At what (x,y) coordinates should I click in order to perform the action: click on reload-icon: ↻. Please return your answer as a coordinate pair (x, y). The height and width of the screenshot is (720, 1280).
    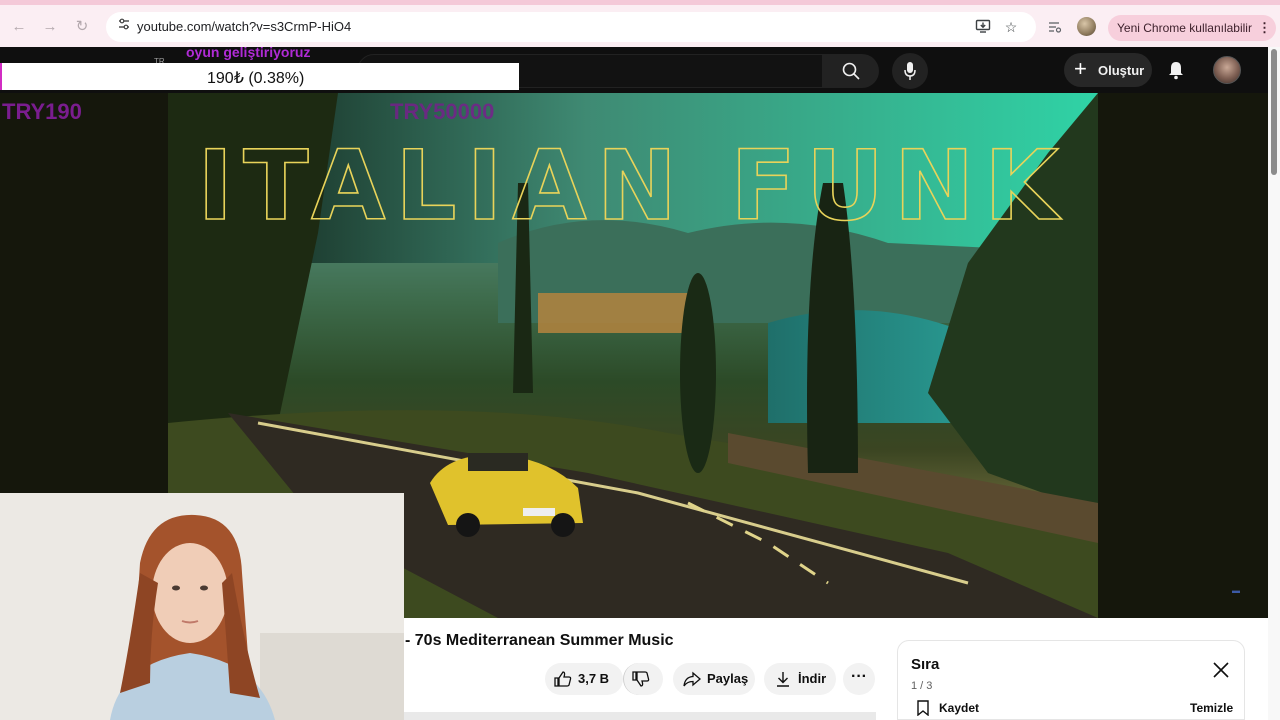
    Looking at the image, I should click on (82, 27).